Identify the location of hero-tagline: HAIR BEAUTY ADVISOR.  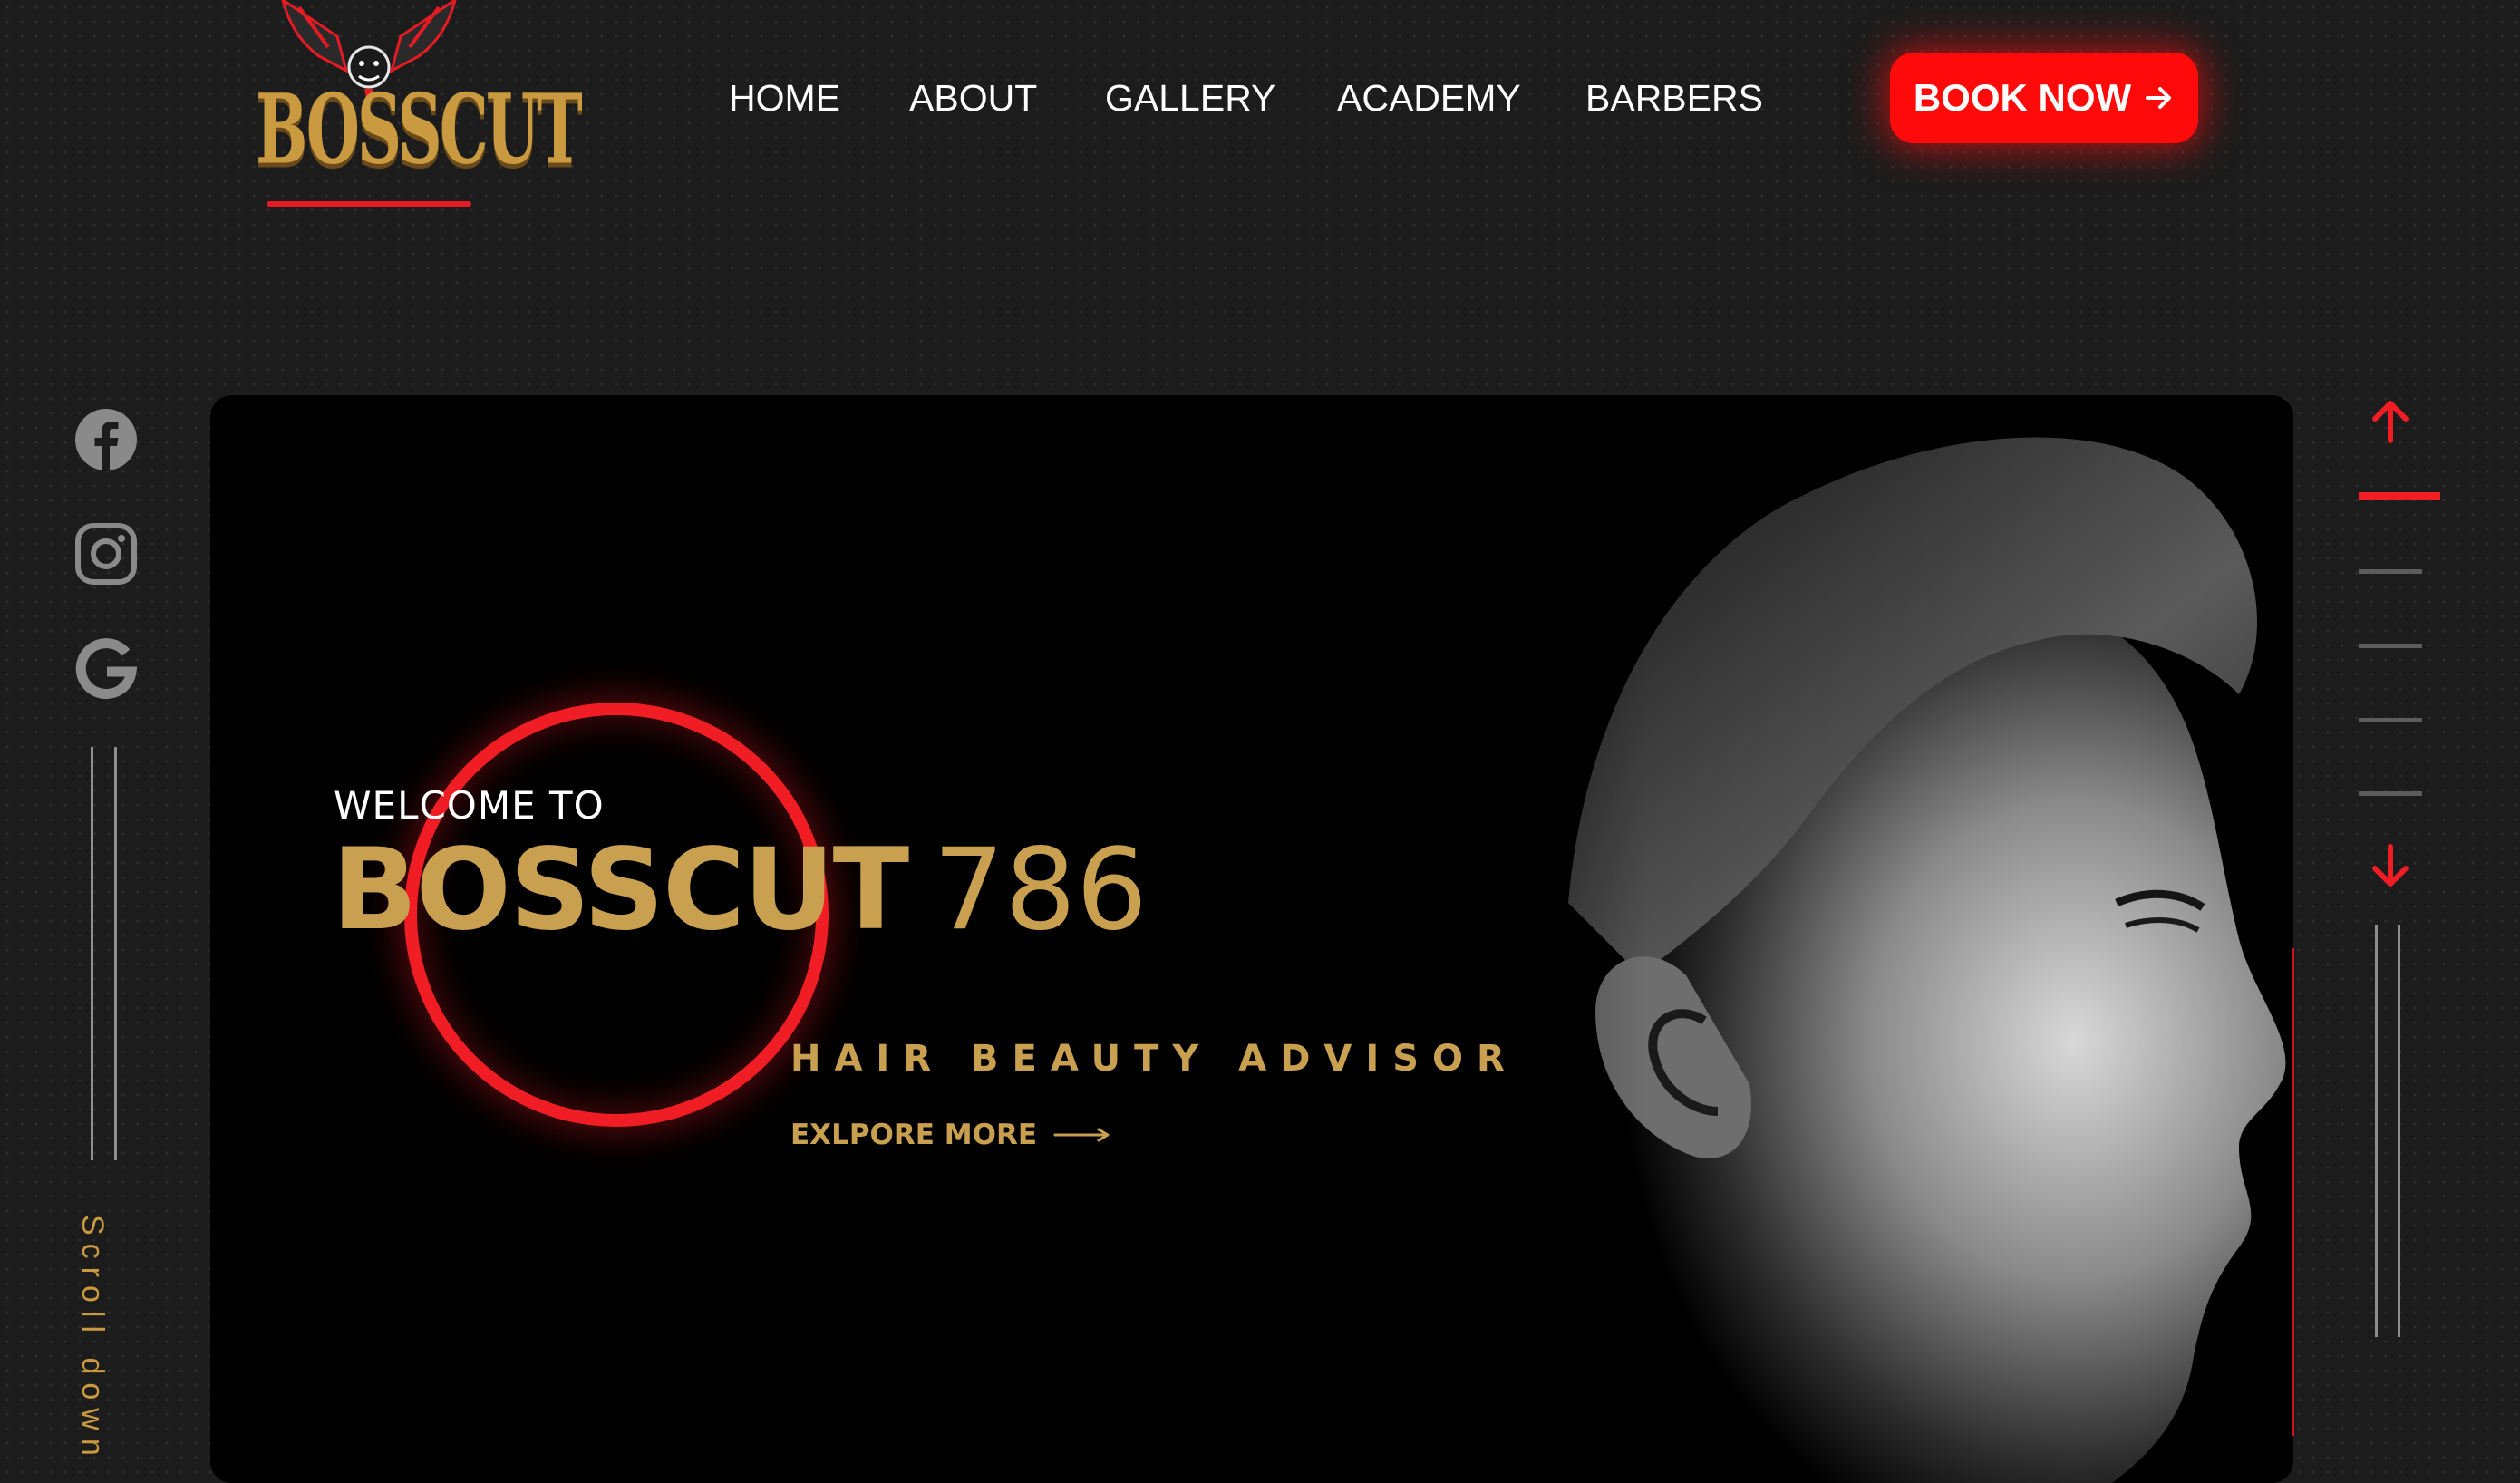
(1154, 1059).